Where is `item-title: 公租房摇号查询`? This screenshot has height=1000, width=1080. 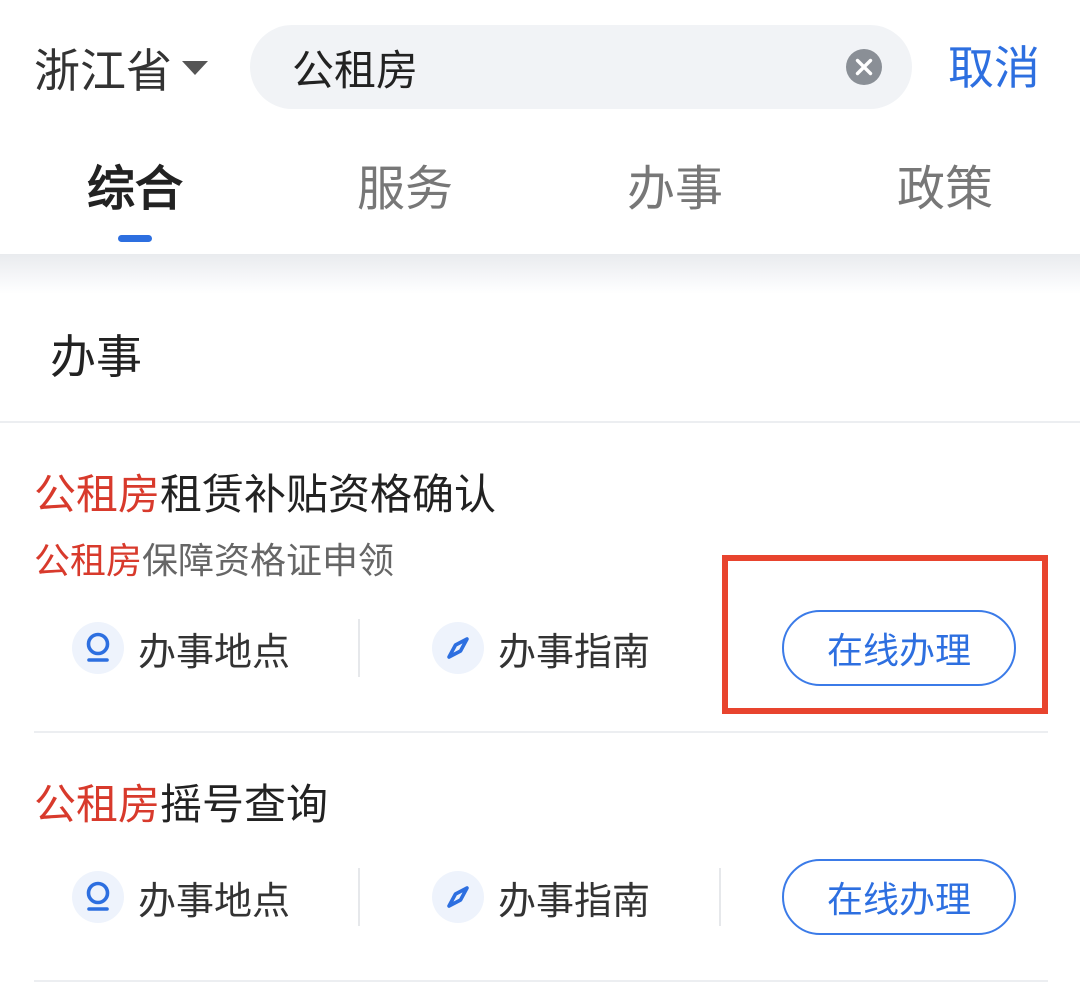
item-title: 公租房摇号查询 is located at coordinates (181, 805).